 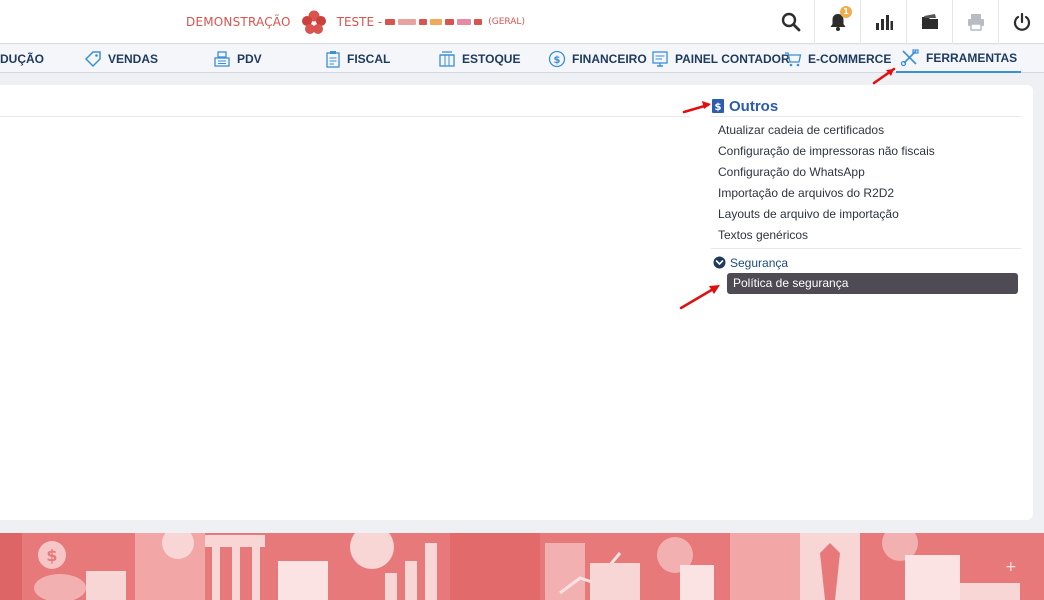 What do you see at coordinates (867, 262) in the screenshot?
I see `section-seguranca-toggle: Segurança` at bounding box center [867, 262].